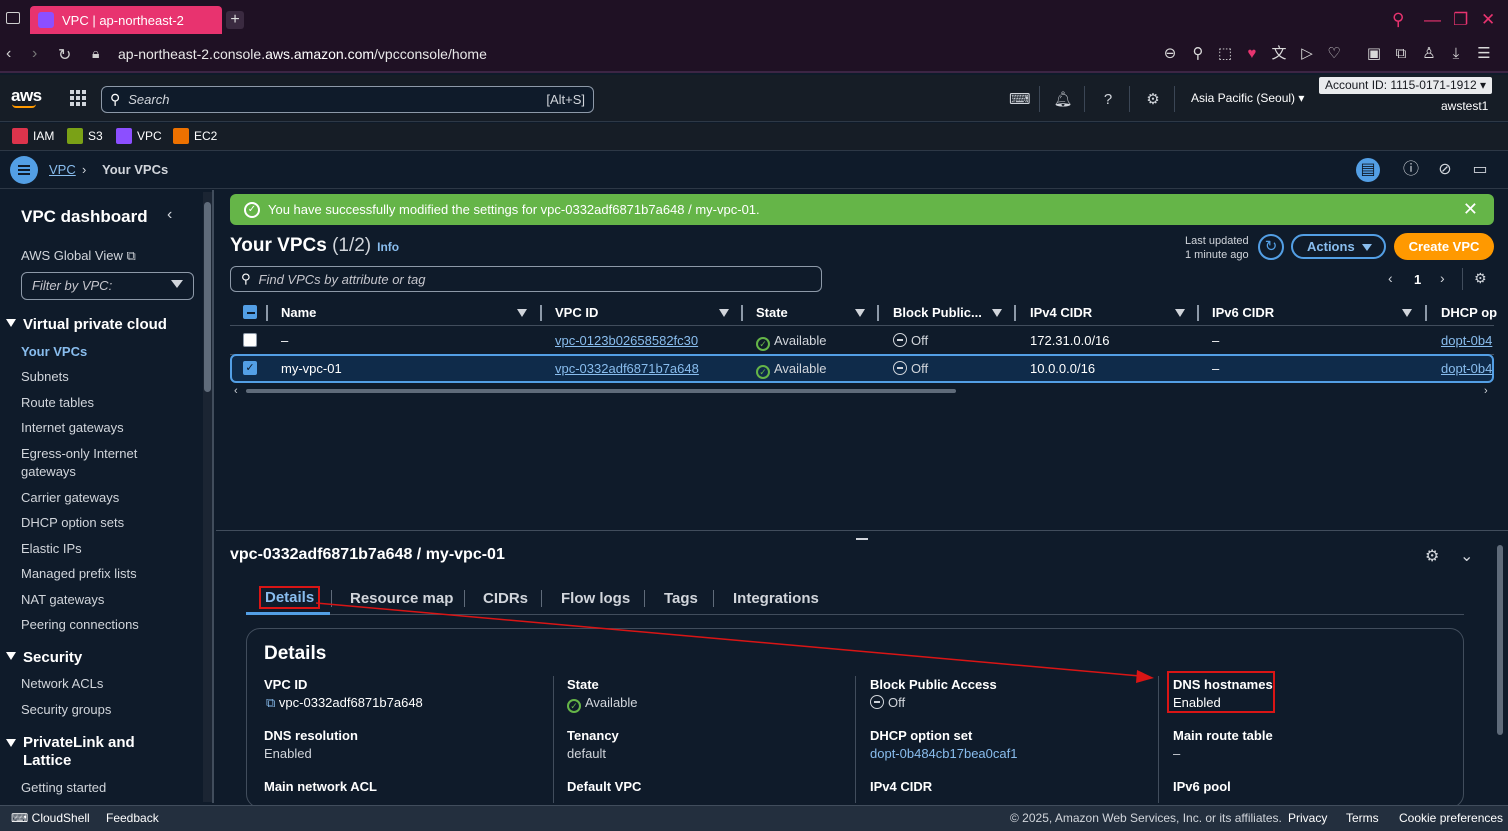  What do you see at coordinates (250, 368) in the screenshot?
I see `row-checkbox-checked: ✓` at bounding box center [250, 368].